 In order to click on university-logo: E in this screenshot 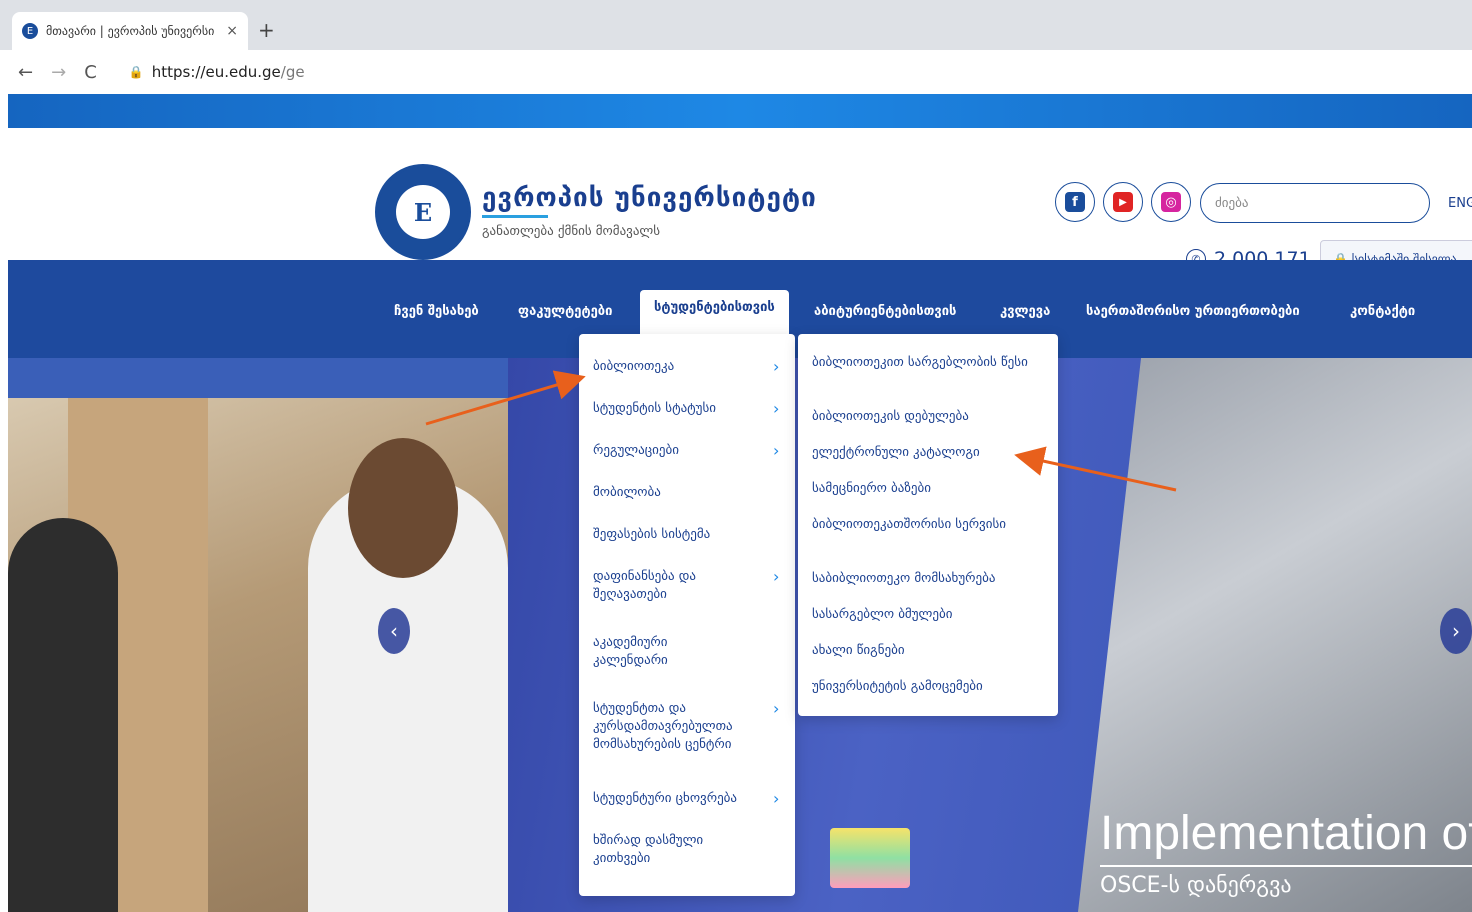, I will do `click(423, 212)`.